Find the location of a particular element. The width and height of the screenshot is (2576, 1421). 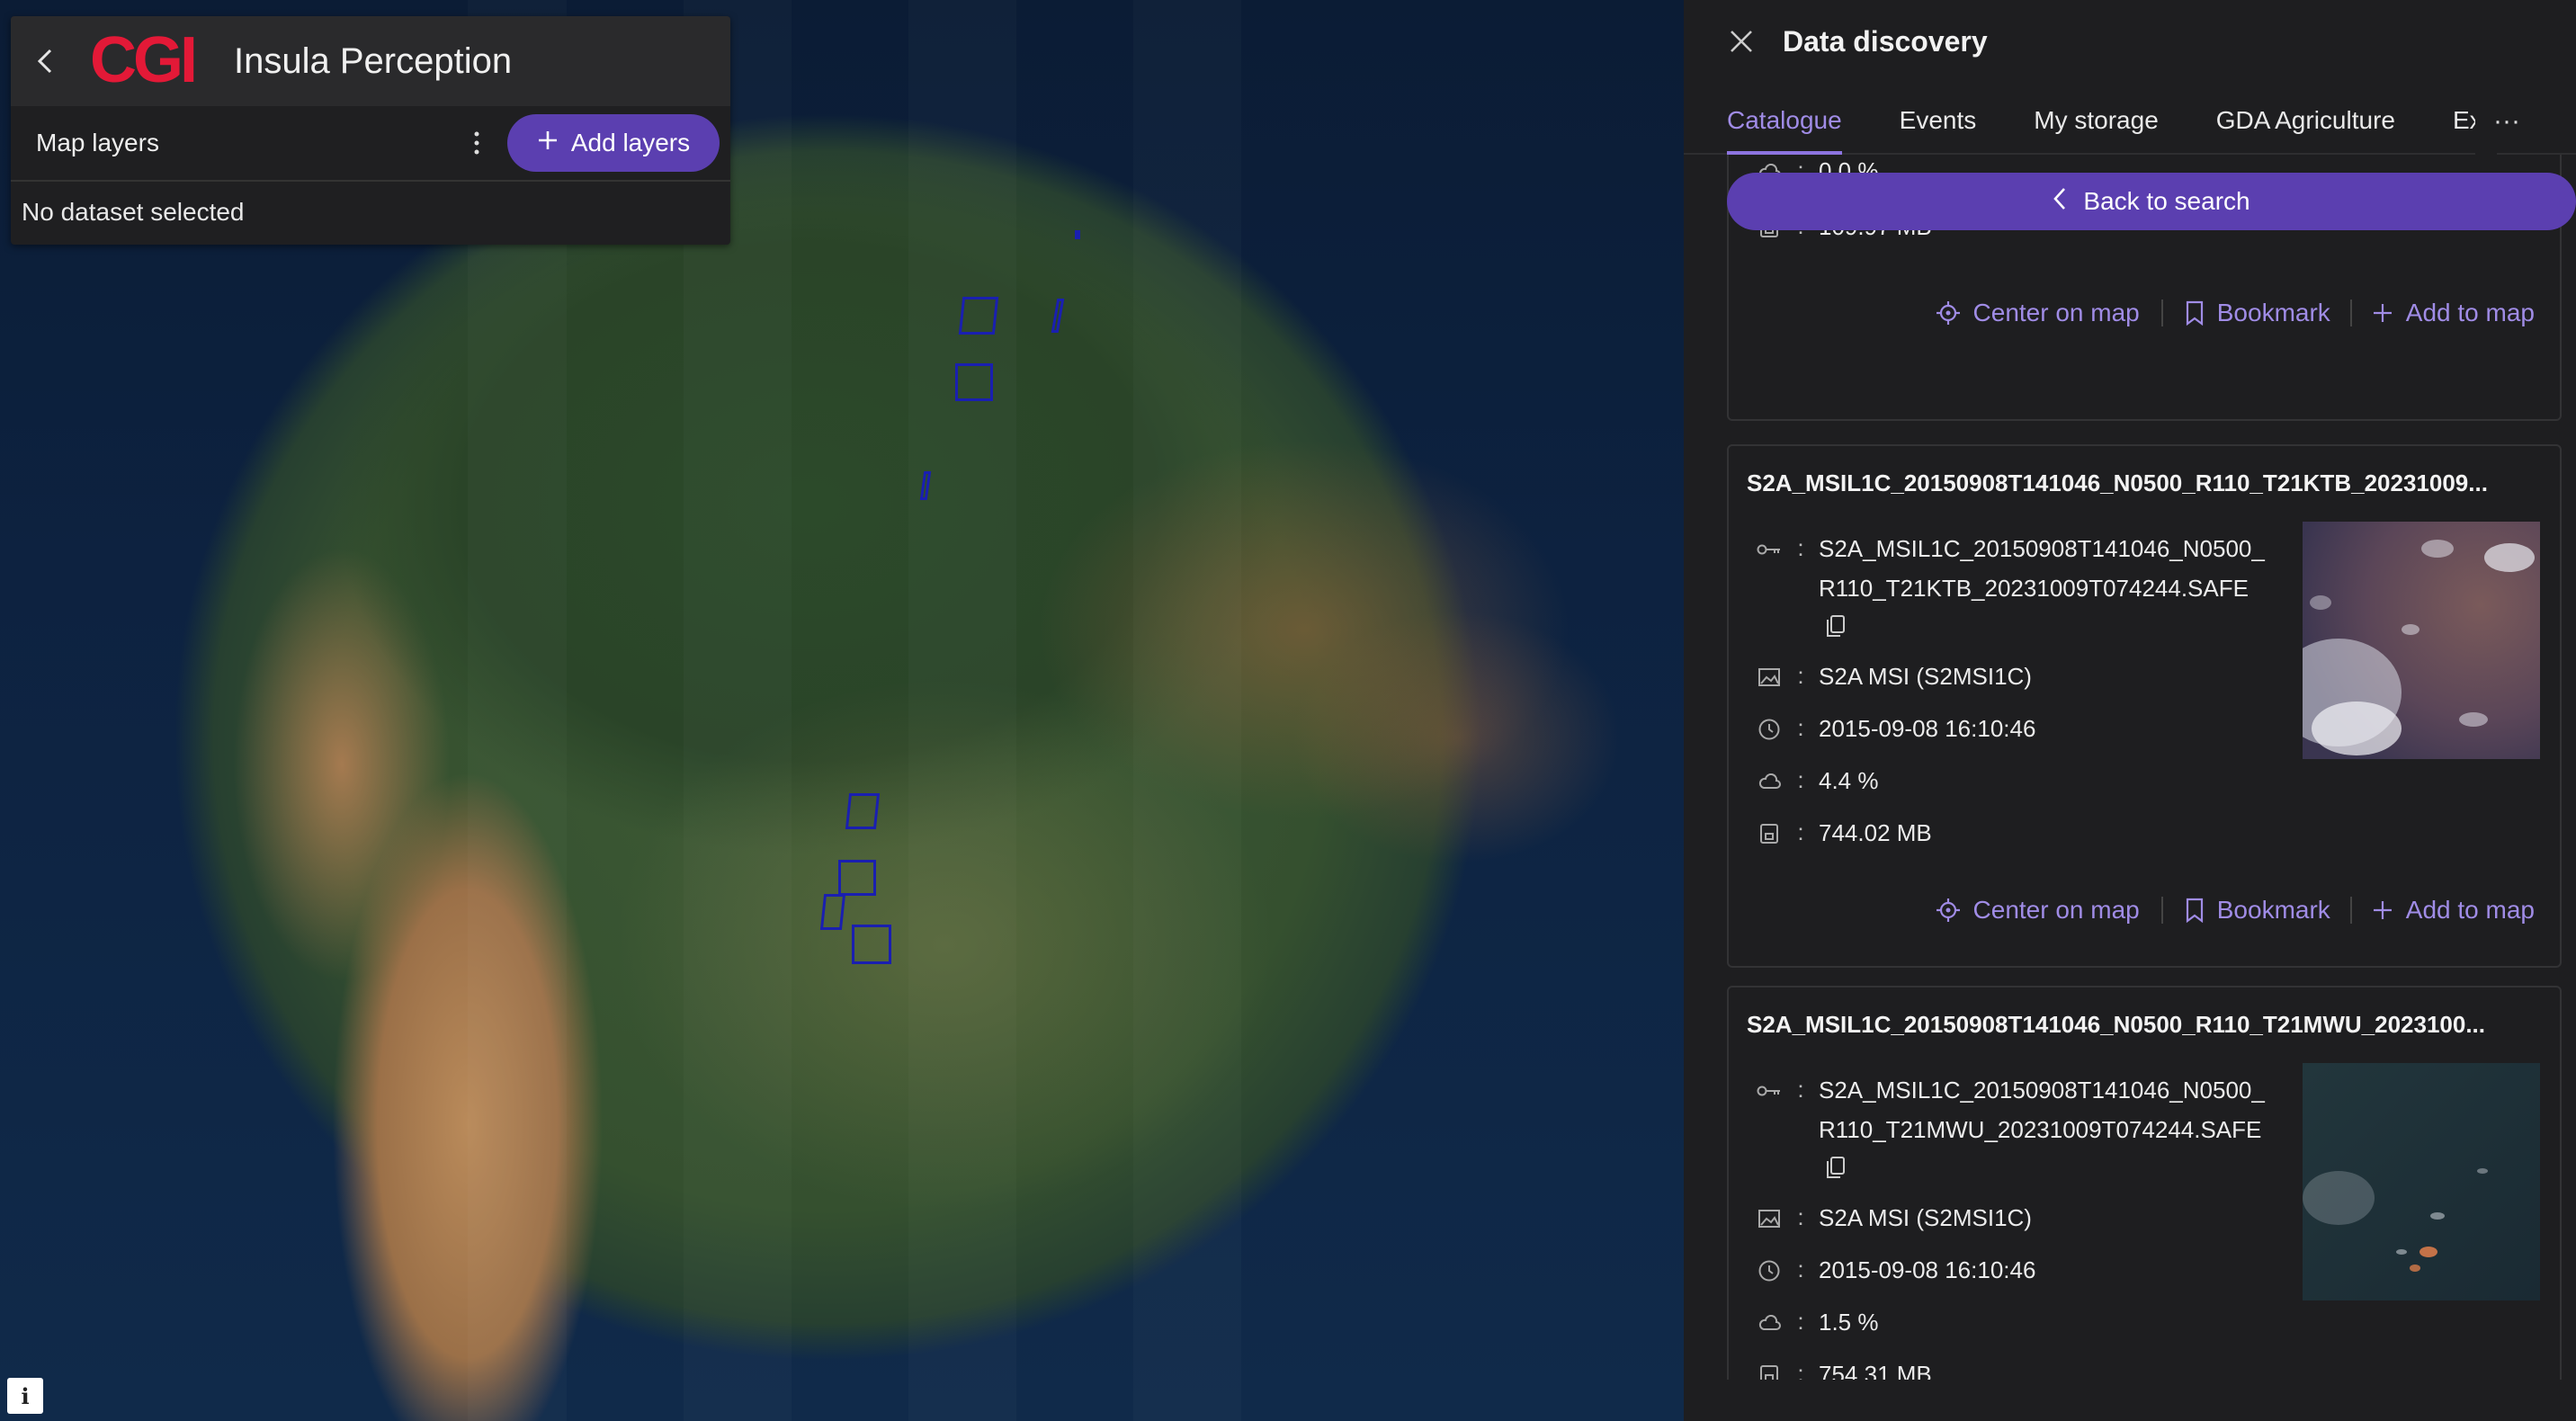

svg-text: CGI is located at coordinates (142, 60).